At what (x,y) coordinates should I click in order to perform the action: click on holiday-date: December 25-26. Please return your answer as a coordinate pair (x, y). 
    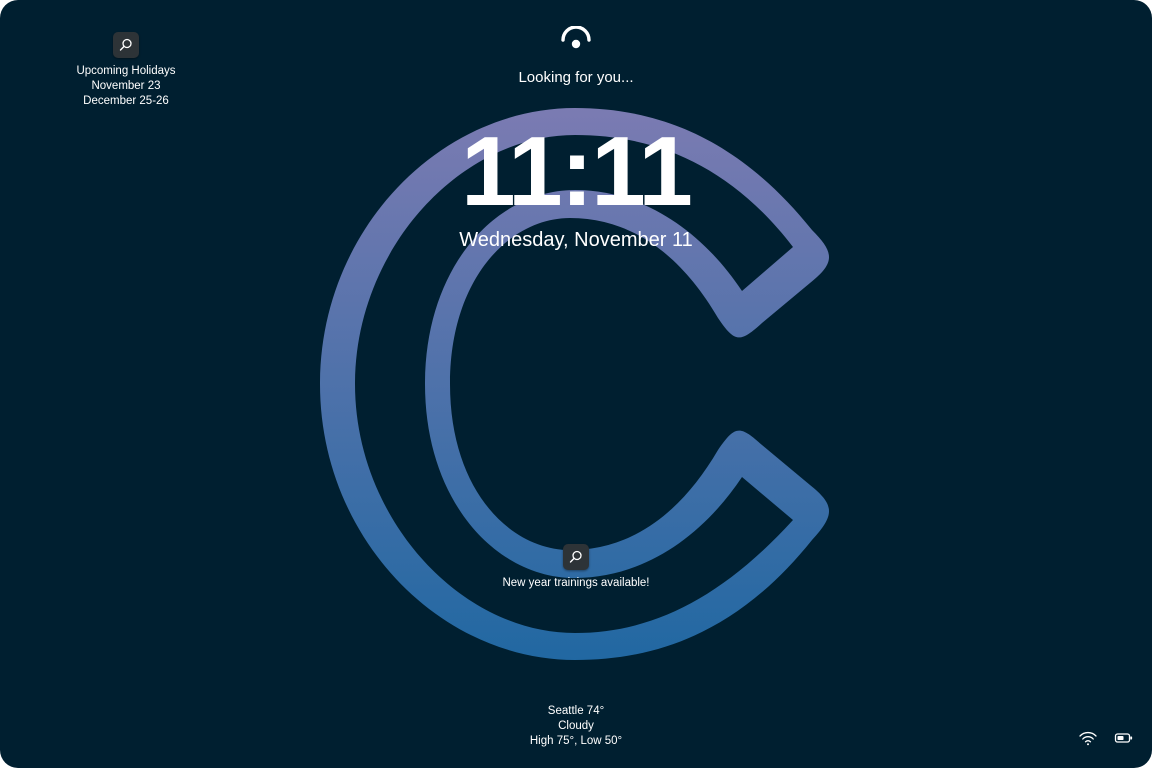
    Looking at the image, I should click on (126, 101).